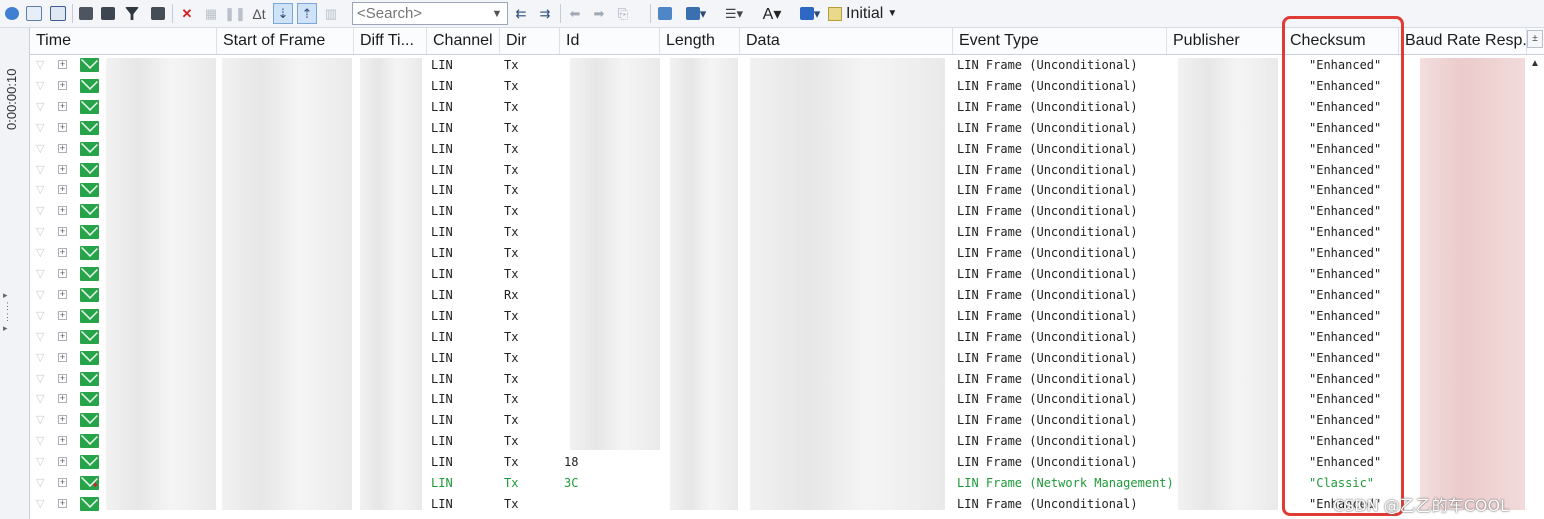 The image size is (1544, 519). Describe the element at coordinates (158, 13) in the screenshot. I see `binoculars-icon` at that location.